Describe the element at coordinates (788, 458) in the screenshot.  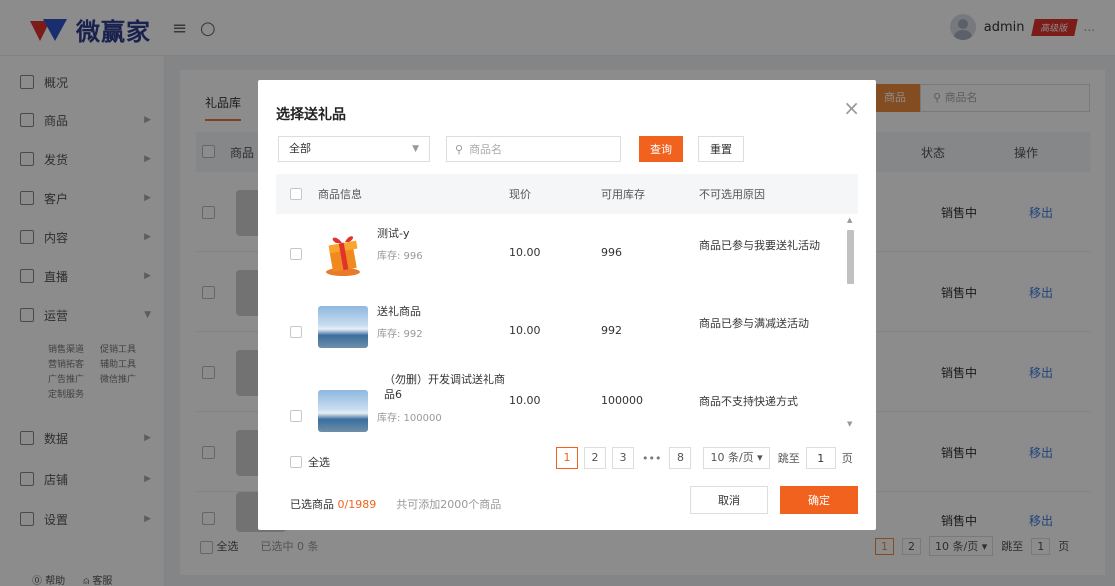
I see `jump-label: 跳至` at that location.